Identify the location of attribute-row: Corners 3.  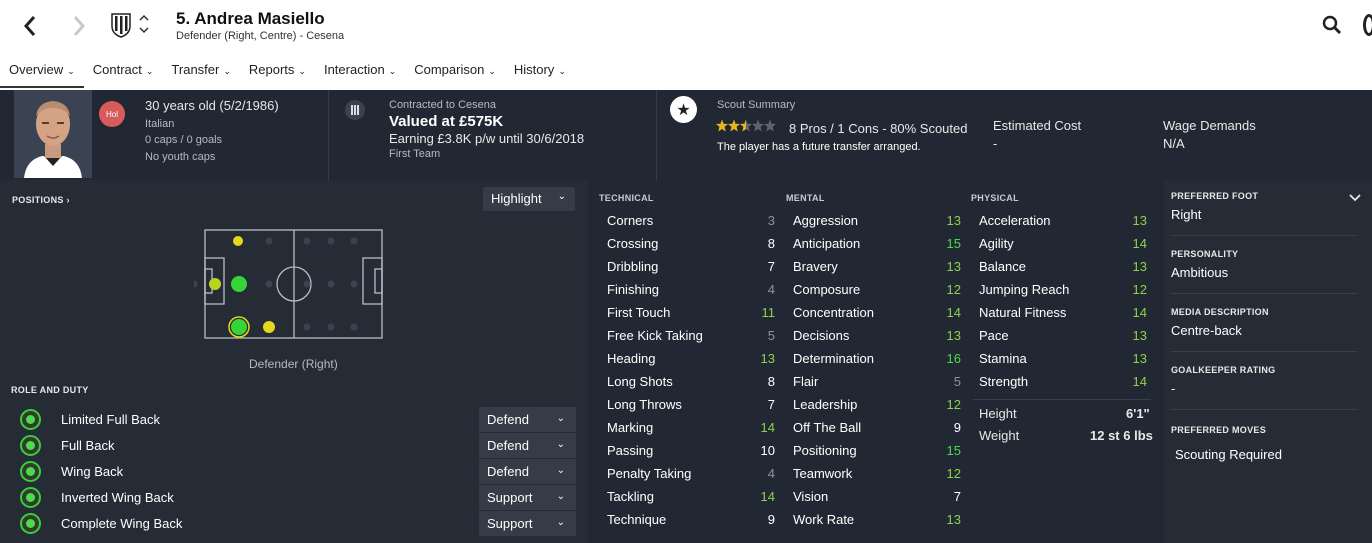
(691, 224).